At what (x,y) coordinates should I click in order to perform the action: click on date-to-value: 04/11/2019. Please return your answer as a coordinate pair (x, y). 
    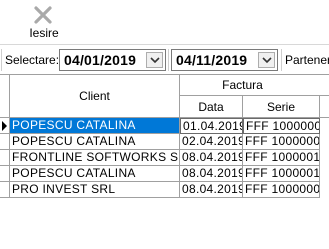
    Looking at the image, I should click on (212, 60).